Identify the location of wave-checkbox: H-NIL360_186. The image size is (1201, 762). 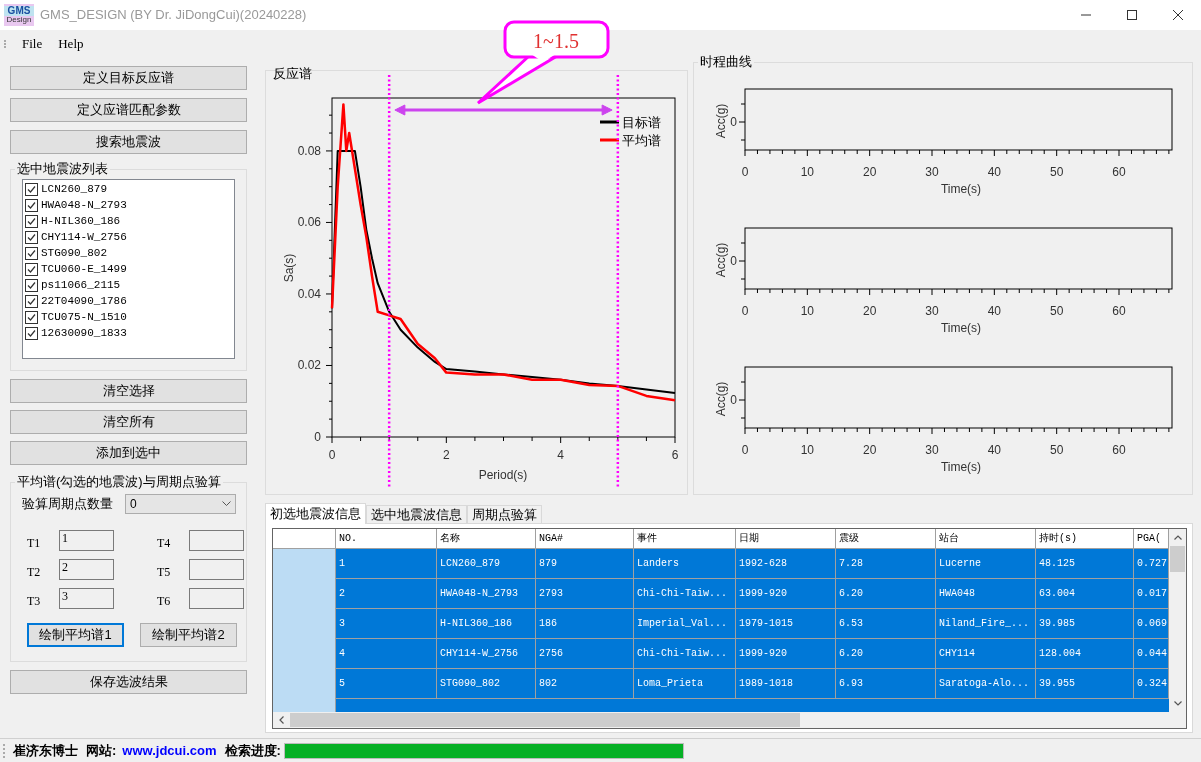
(128, 221).